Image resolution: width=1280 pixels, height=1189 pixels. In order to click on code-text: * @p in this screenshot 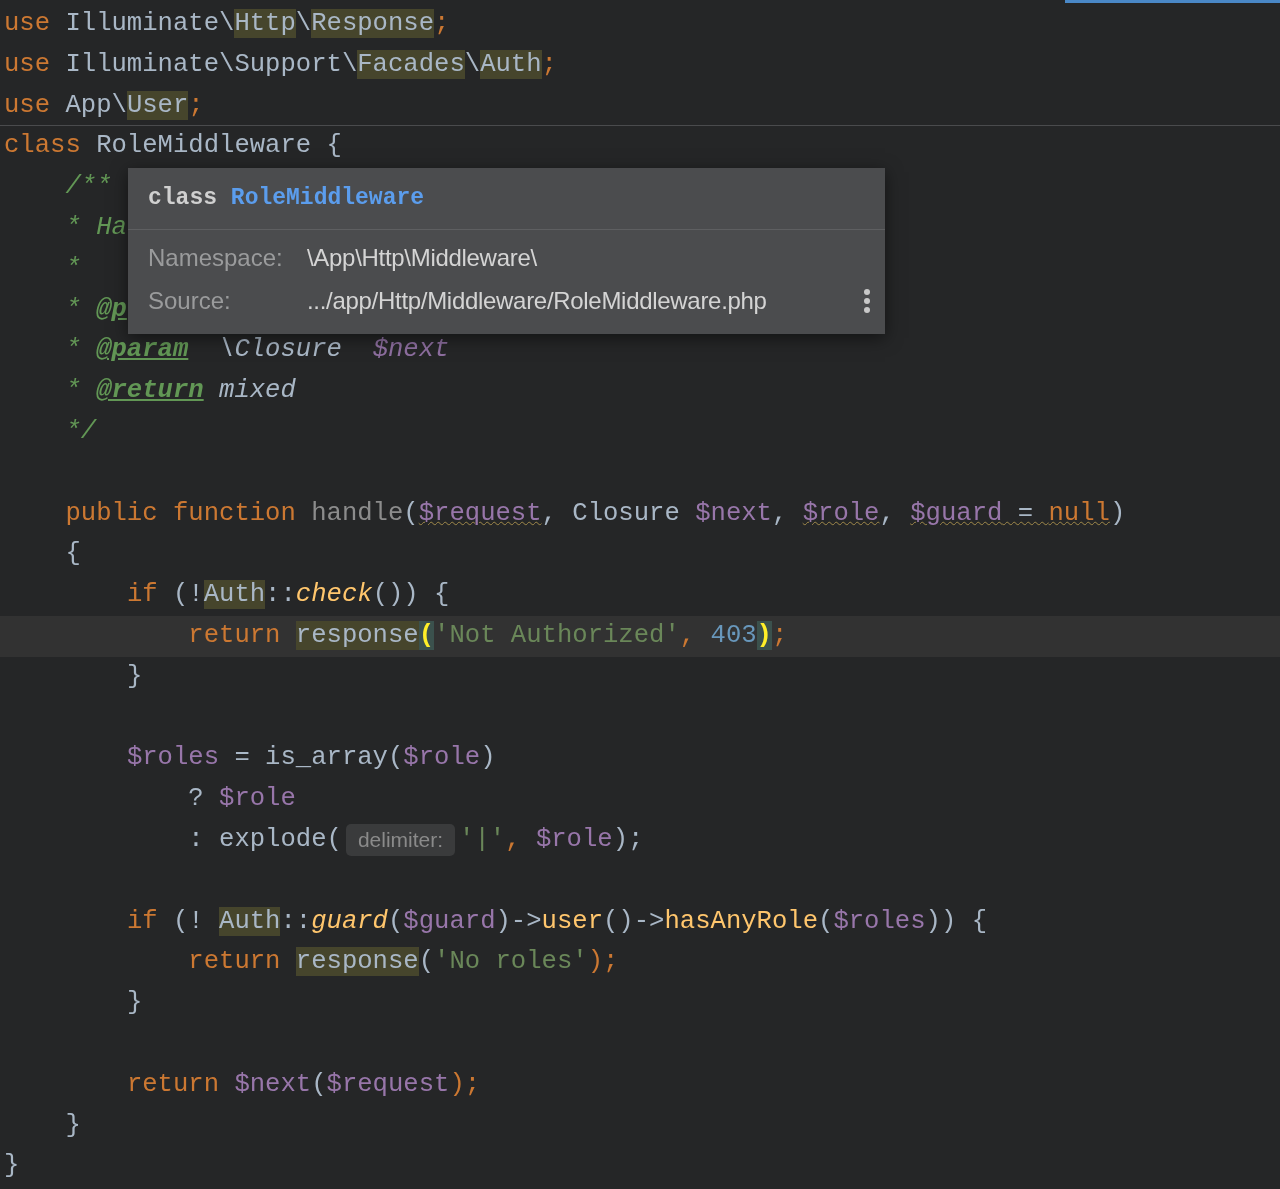, I will do `click(96, 309)`.